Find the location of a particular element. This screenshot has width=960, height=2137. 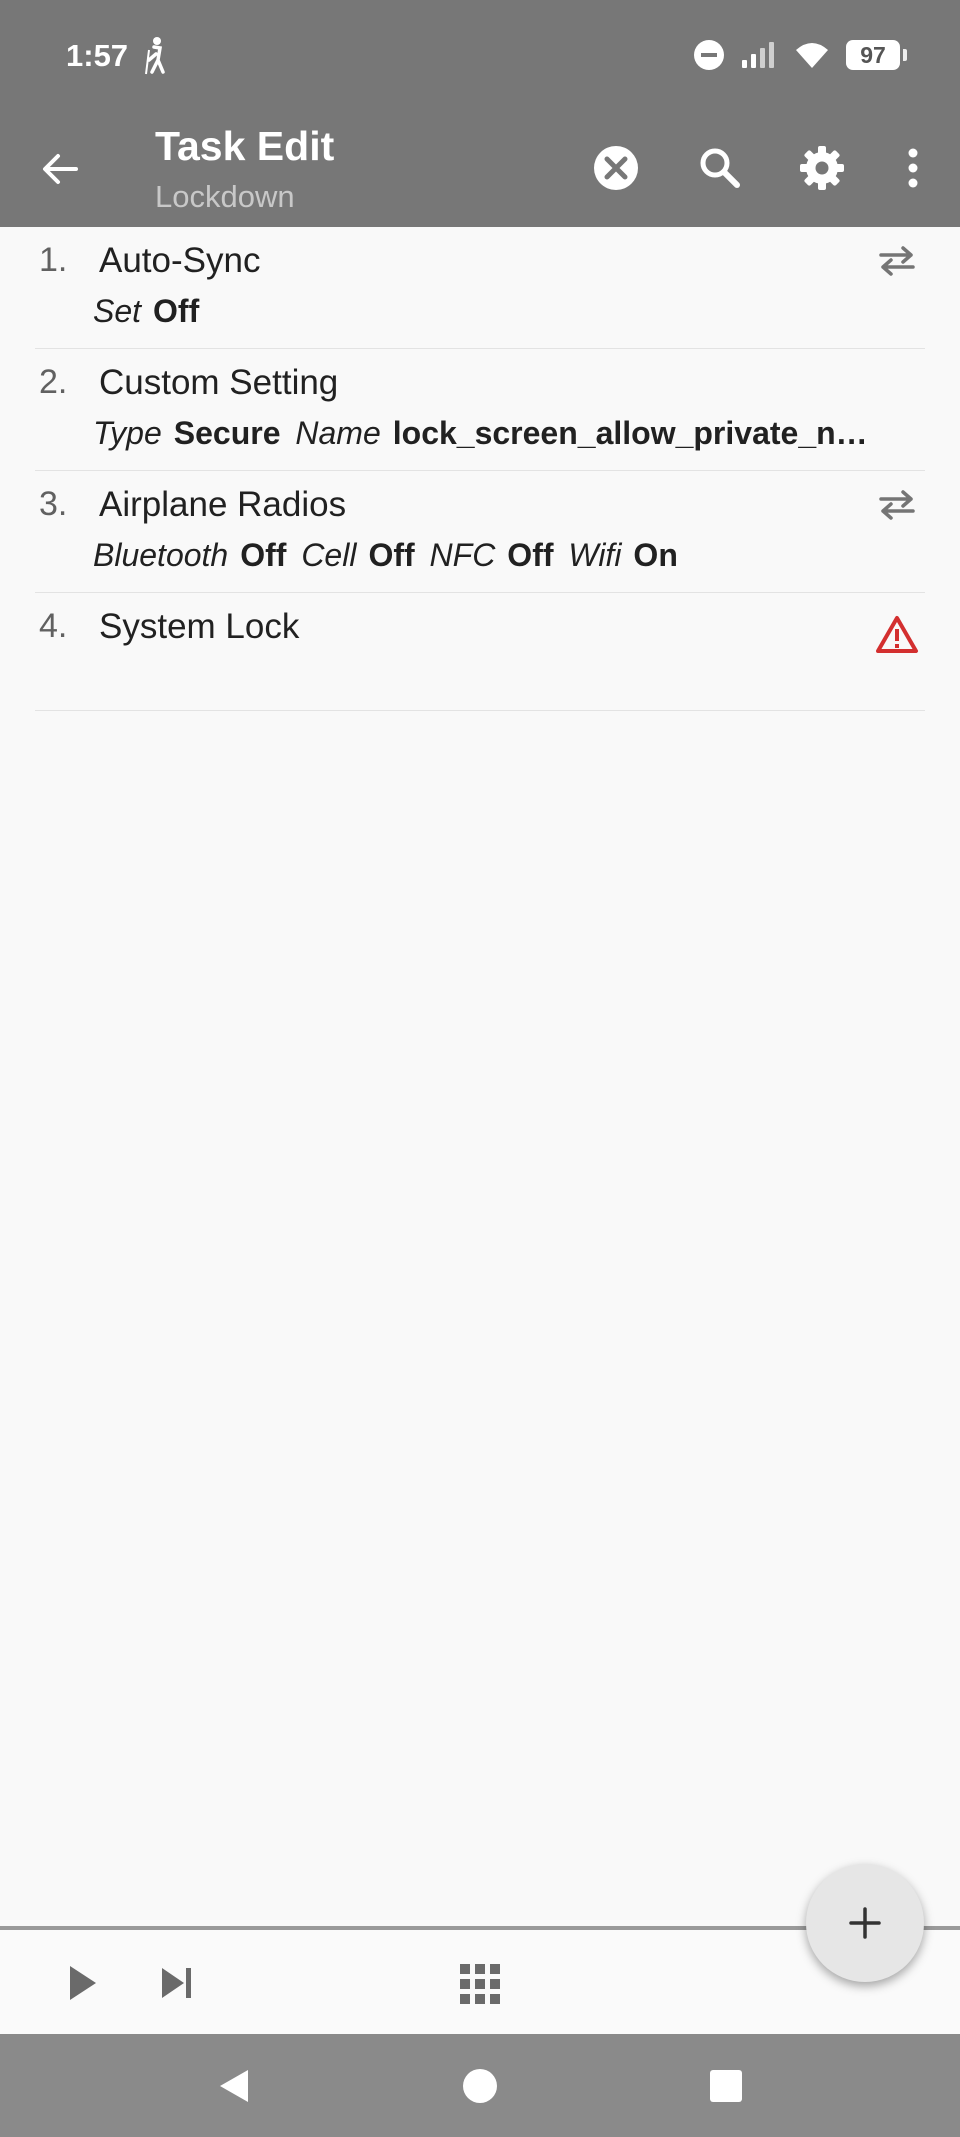

arg-label: Cell is located at coordinates (329, 555).